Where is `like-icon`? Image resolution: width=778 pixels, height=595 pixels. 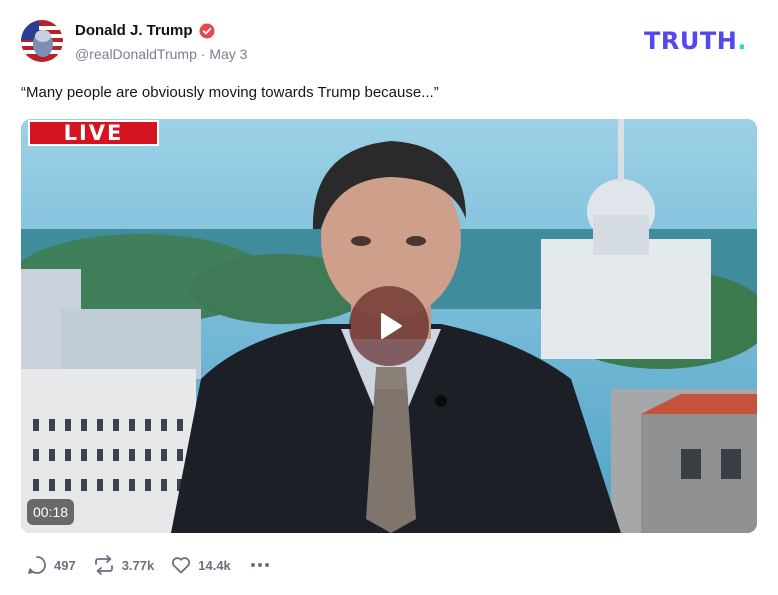
like-icon is located at coordinates (181, 565).